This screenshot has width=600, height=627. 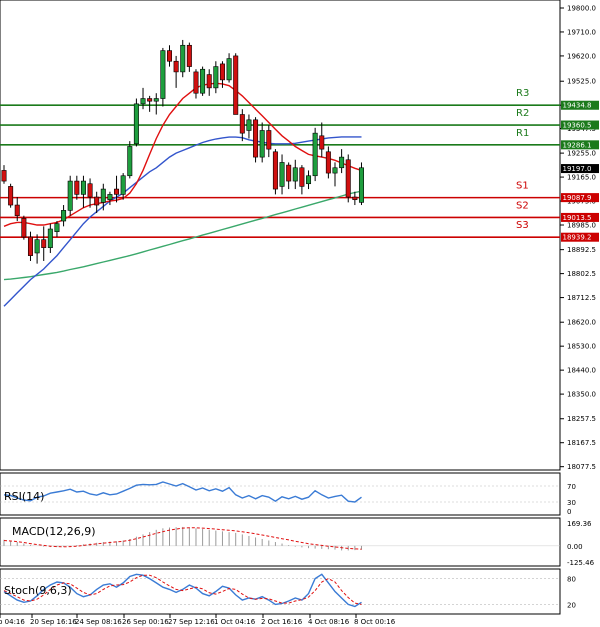 I want to click on price-tick-label: 18712.5, so click(x=581, y=298).